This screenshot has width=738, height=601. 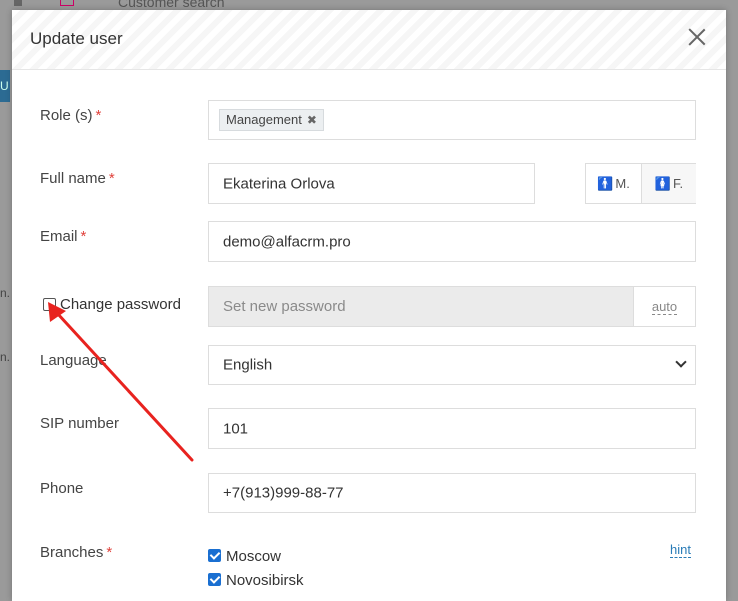 I want to click on branch-checkbox-moscow: Moscow, so click(x=244, y=556).